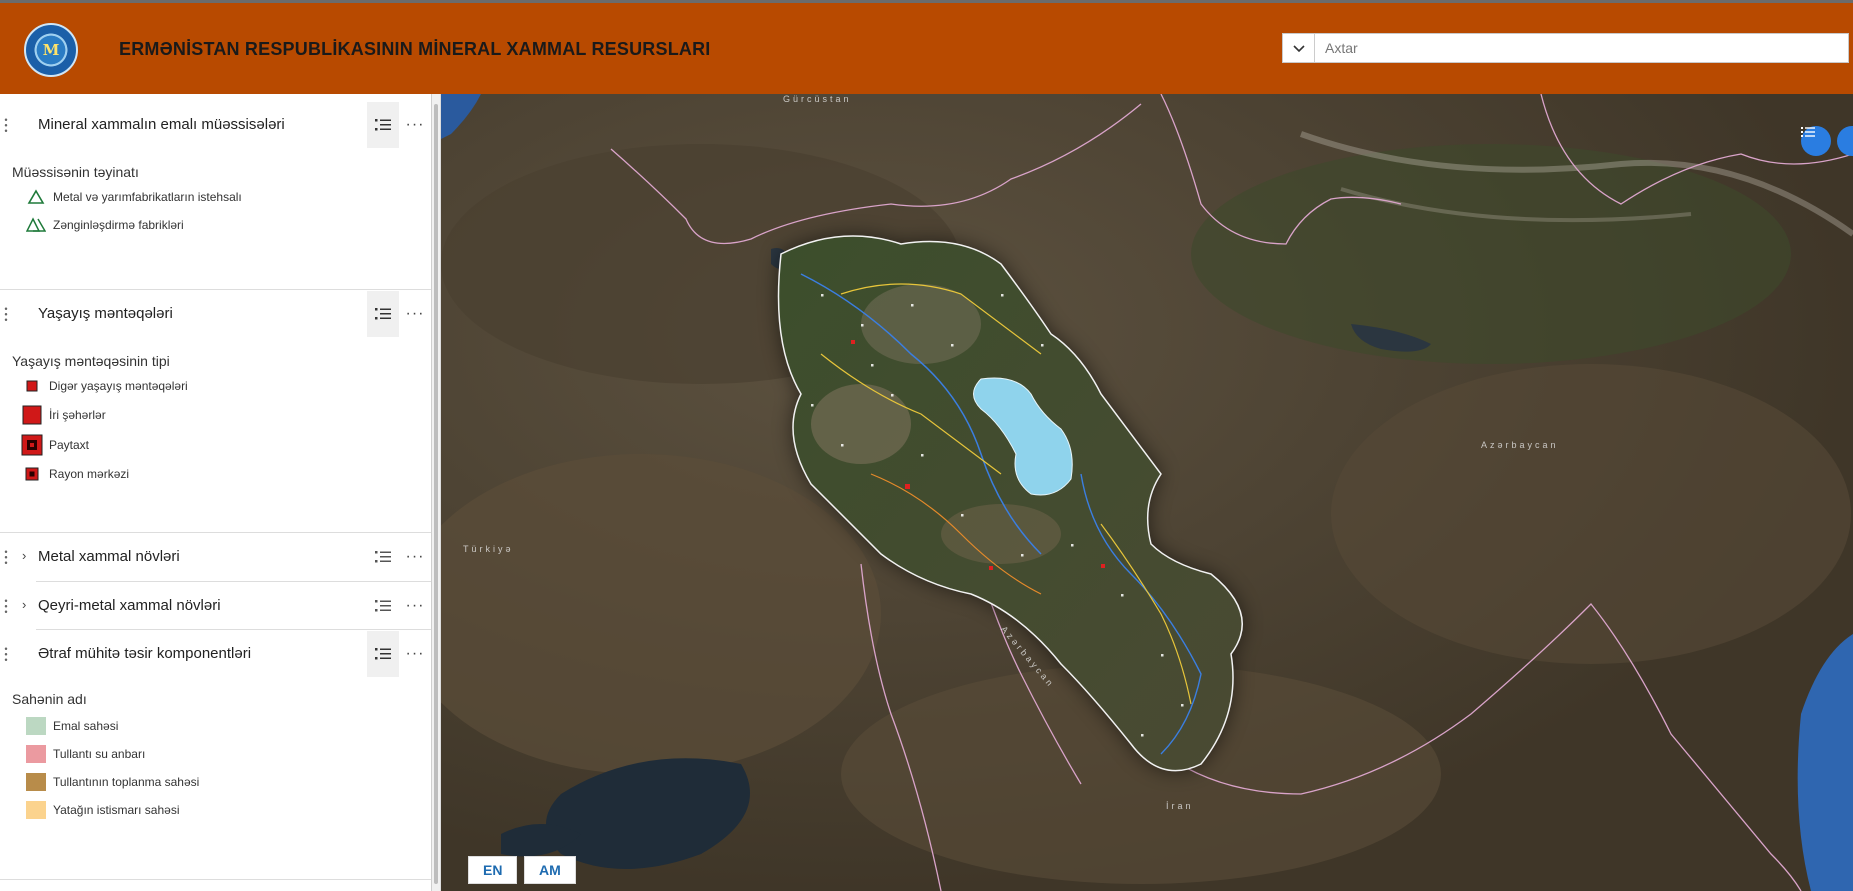 This screenshot has height=891, width=1853. I want to click on language-en-button: EN, so click(493, 870).